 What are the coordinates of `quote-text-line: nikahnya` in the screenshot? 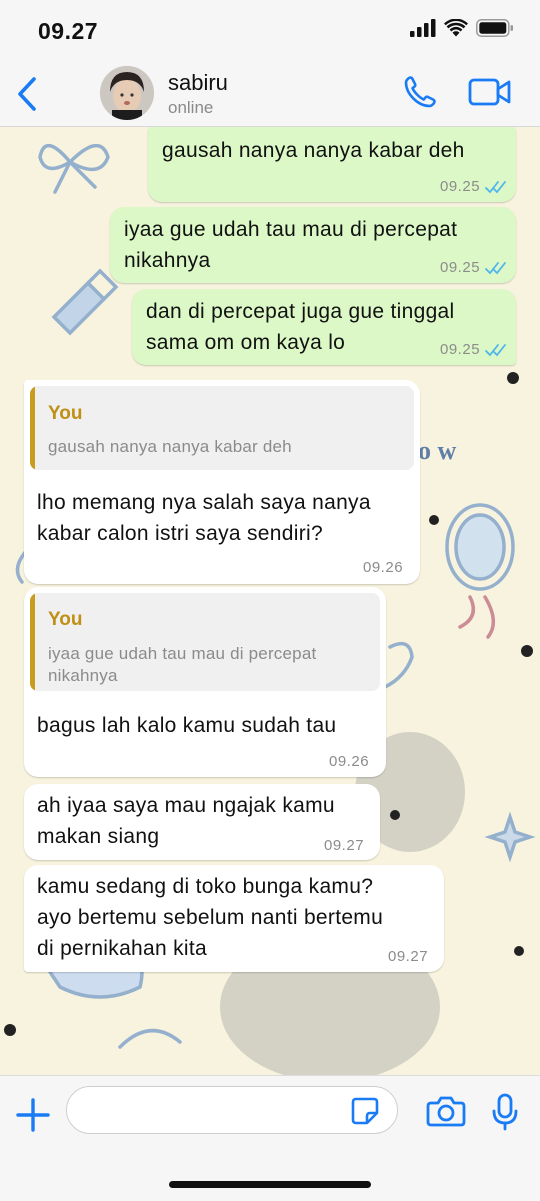 It's located at (83, 675).